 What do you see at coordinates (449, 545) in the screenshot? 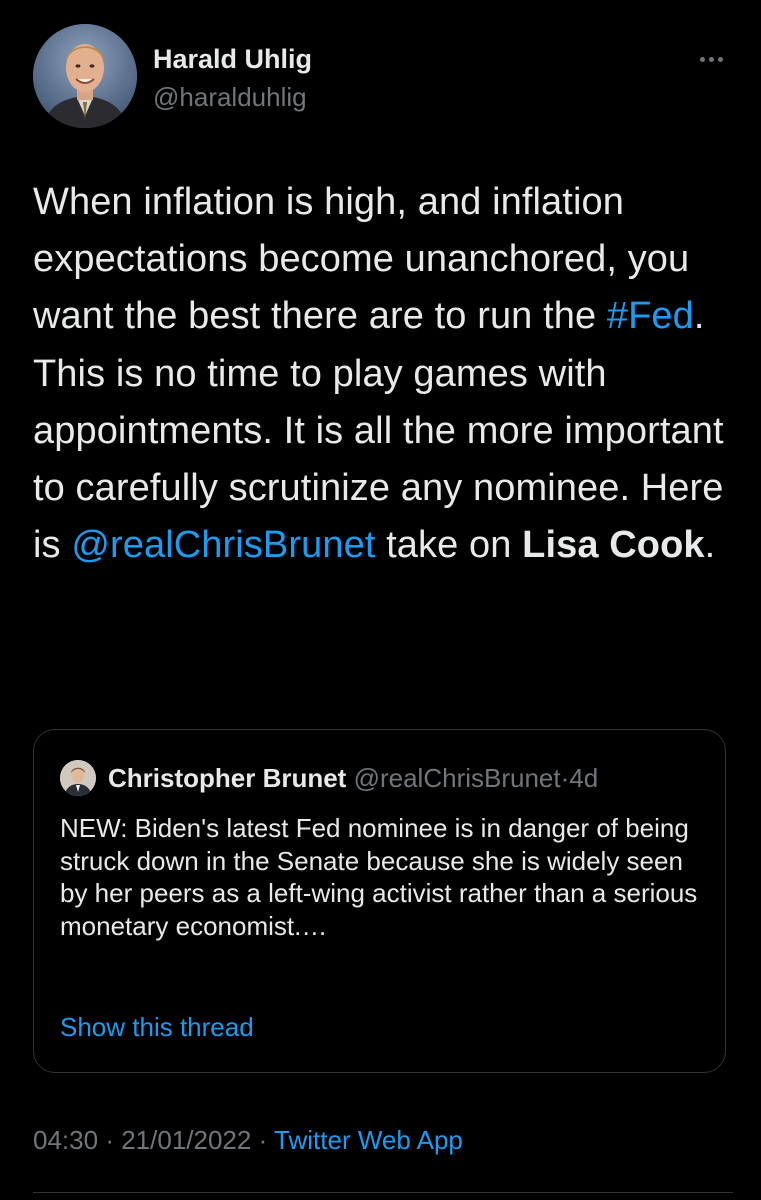
I see `tweet-text-segment: take on` at bounding box center [449, 545].